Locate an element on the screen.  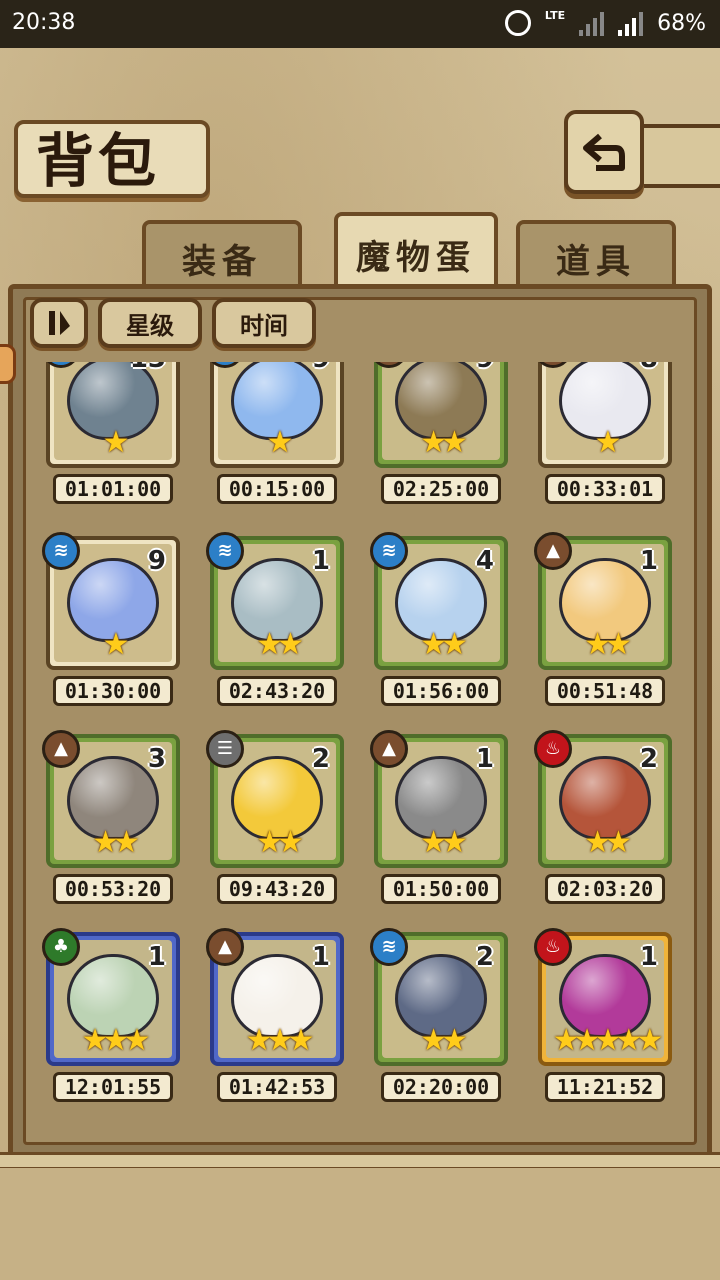
header-rail is located at coordinates (682, 156).